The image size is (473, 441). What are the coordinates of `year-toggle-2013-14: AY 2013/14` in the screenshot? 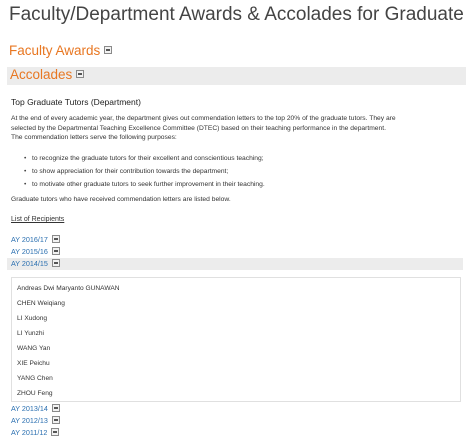 It's located at (35, 409).